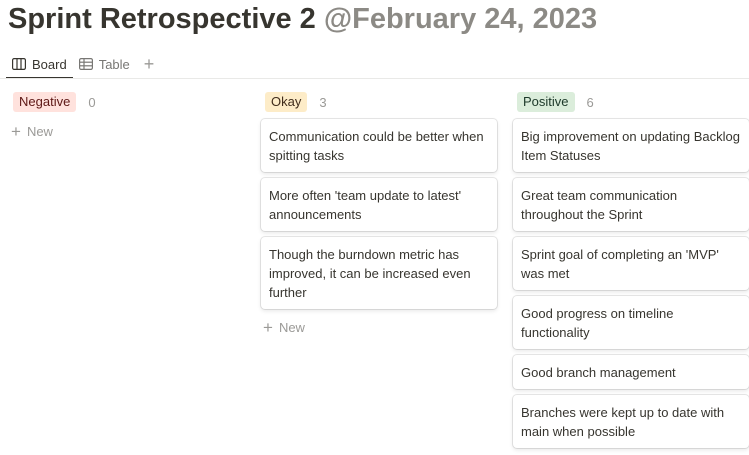 This screenshot has width=749, height=455. I want to click on view-tabs: Board Table +, so click(82, 64).